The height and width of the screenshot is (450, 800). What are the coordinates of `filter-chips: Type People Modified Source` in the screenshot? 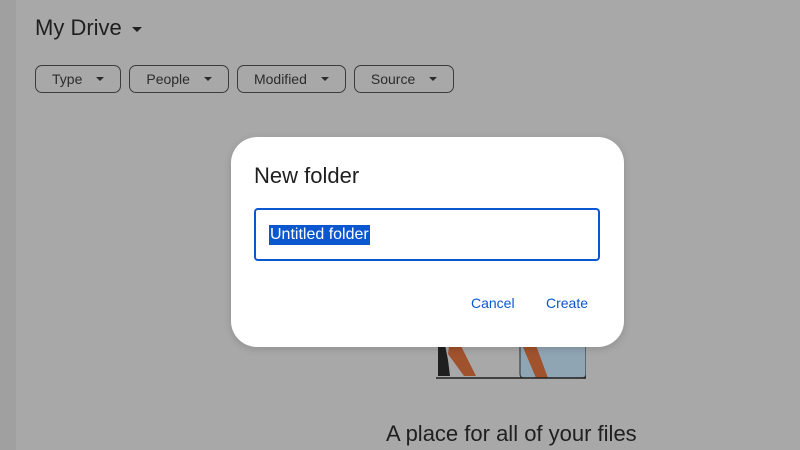 It's located at (245, 79).